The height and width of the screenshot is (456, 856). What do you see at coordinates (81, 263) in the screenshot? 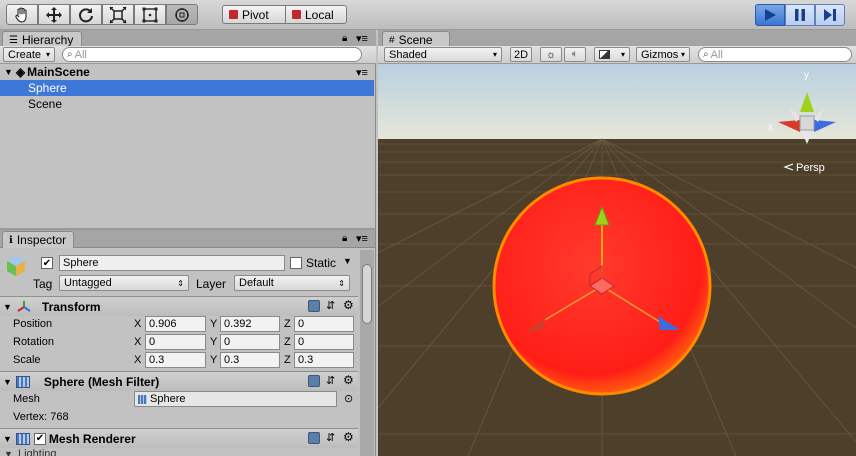
I see `object-name-value: Sphere` at bounding box center [81, 263].